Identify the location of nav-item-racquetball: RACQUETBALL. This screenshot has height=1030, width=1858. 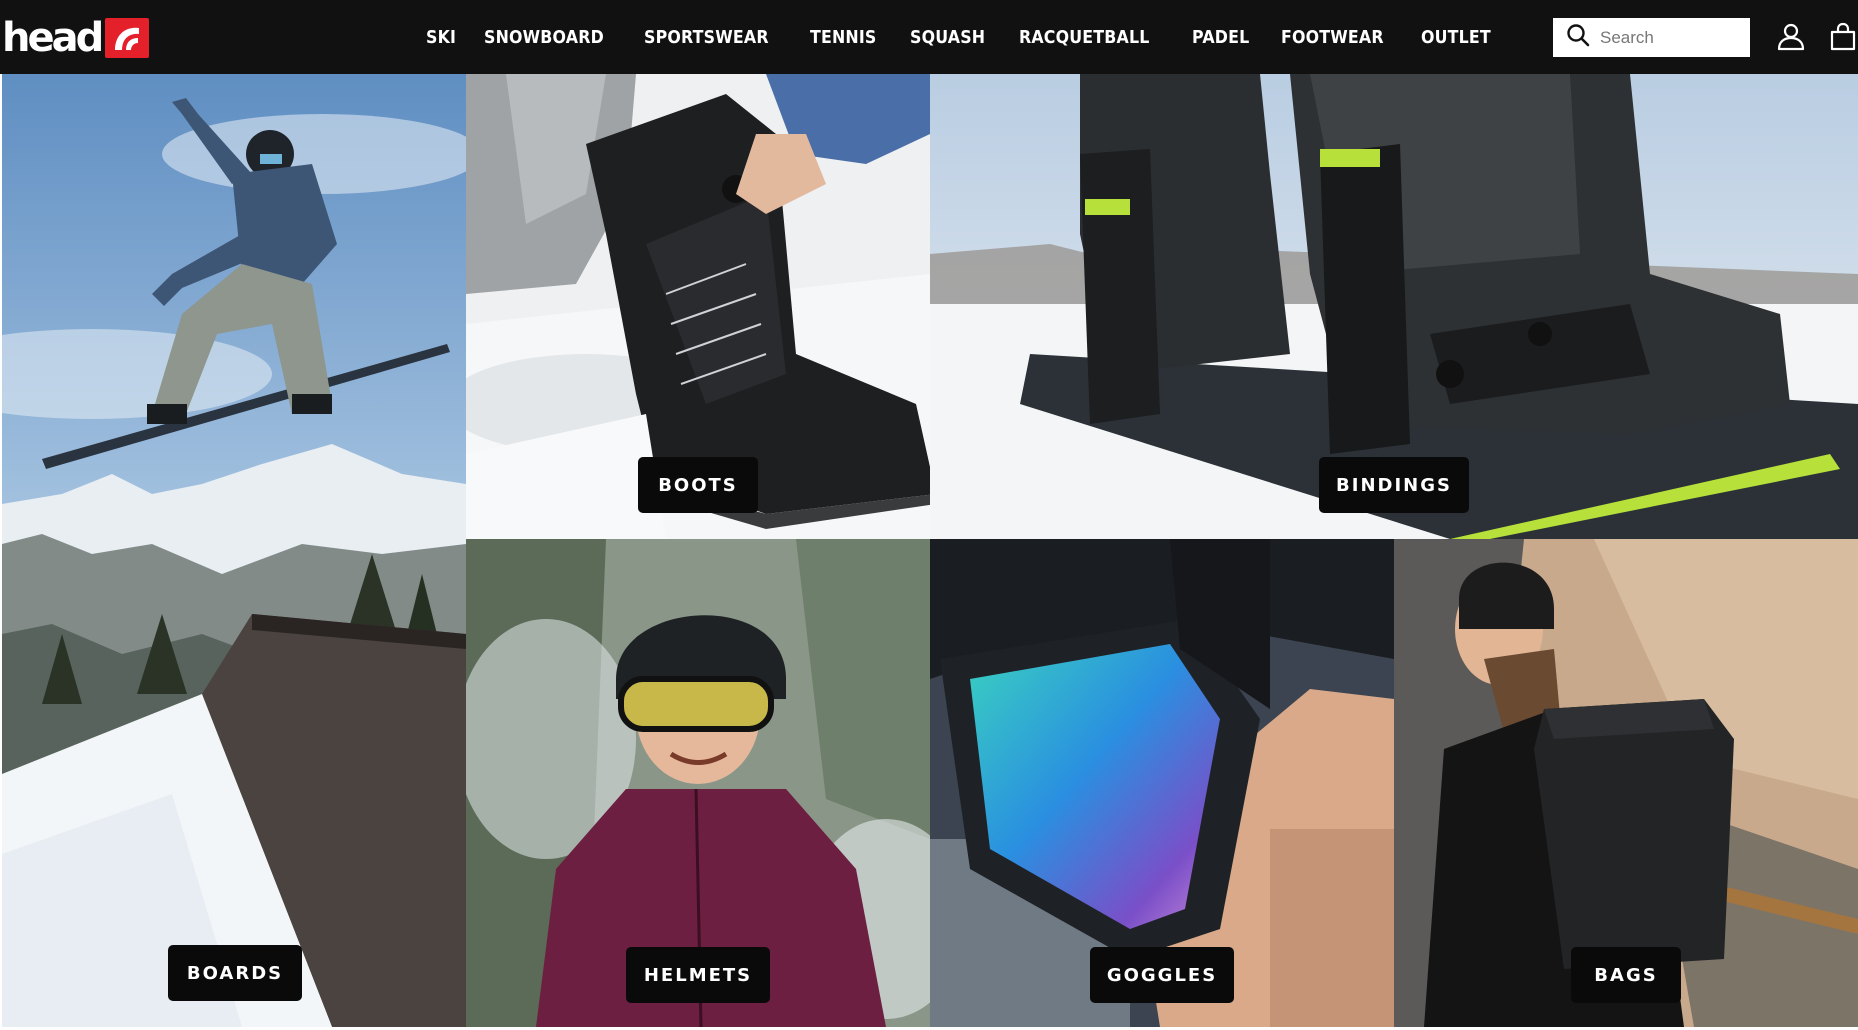
(1084, 37).